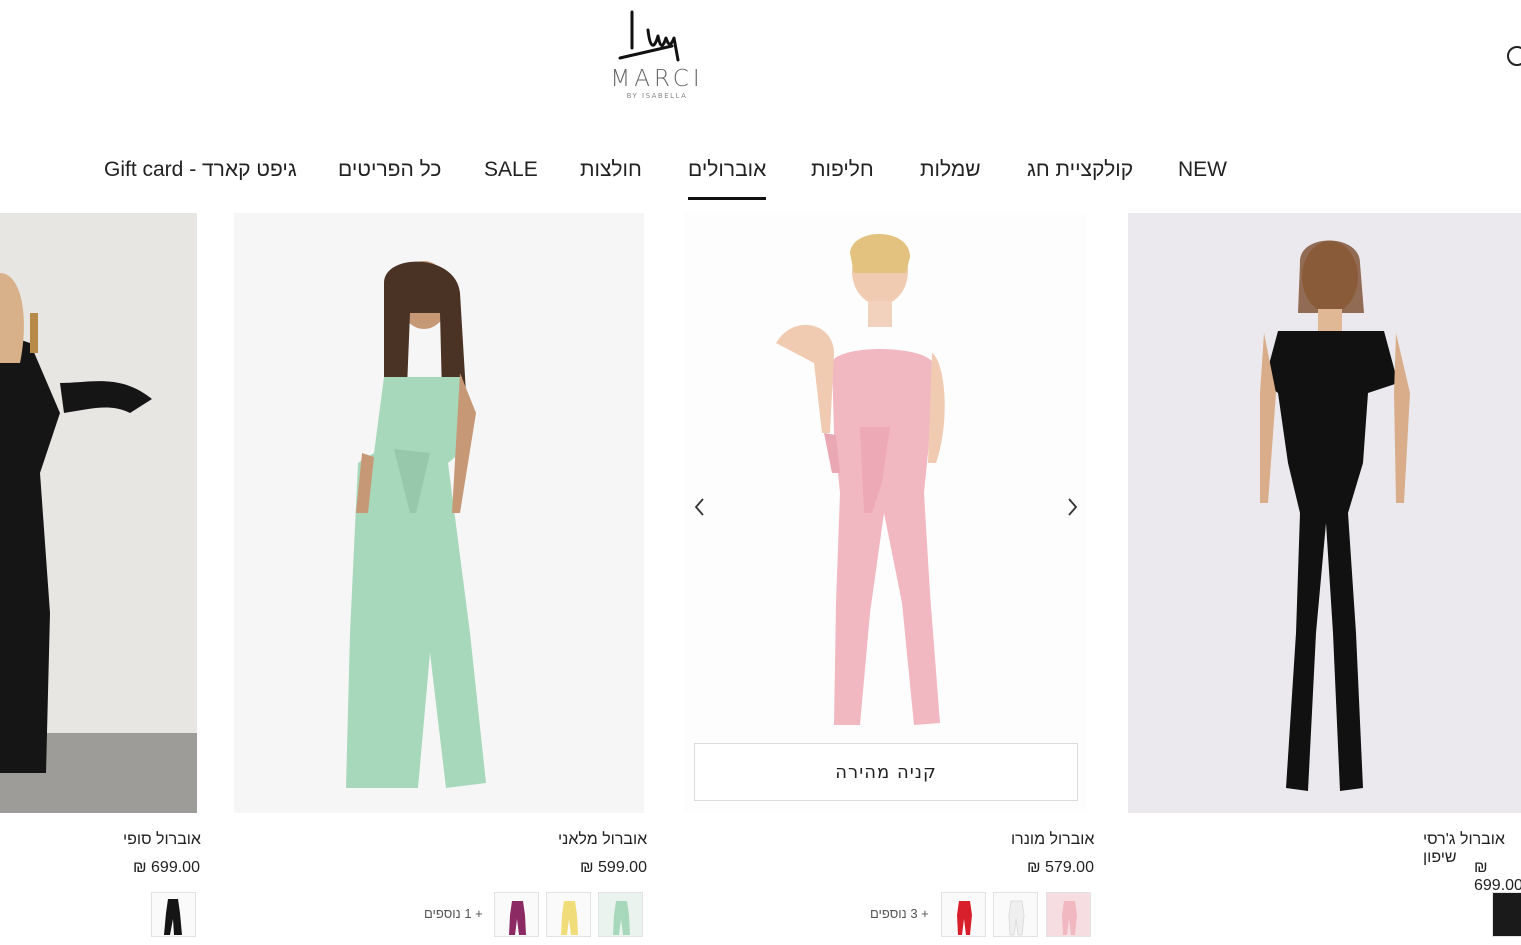 This screenshot has width=1521, height=945. I want to click on brand-logo: MARCI BY ISABELLA, so click(657, 58).